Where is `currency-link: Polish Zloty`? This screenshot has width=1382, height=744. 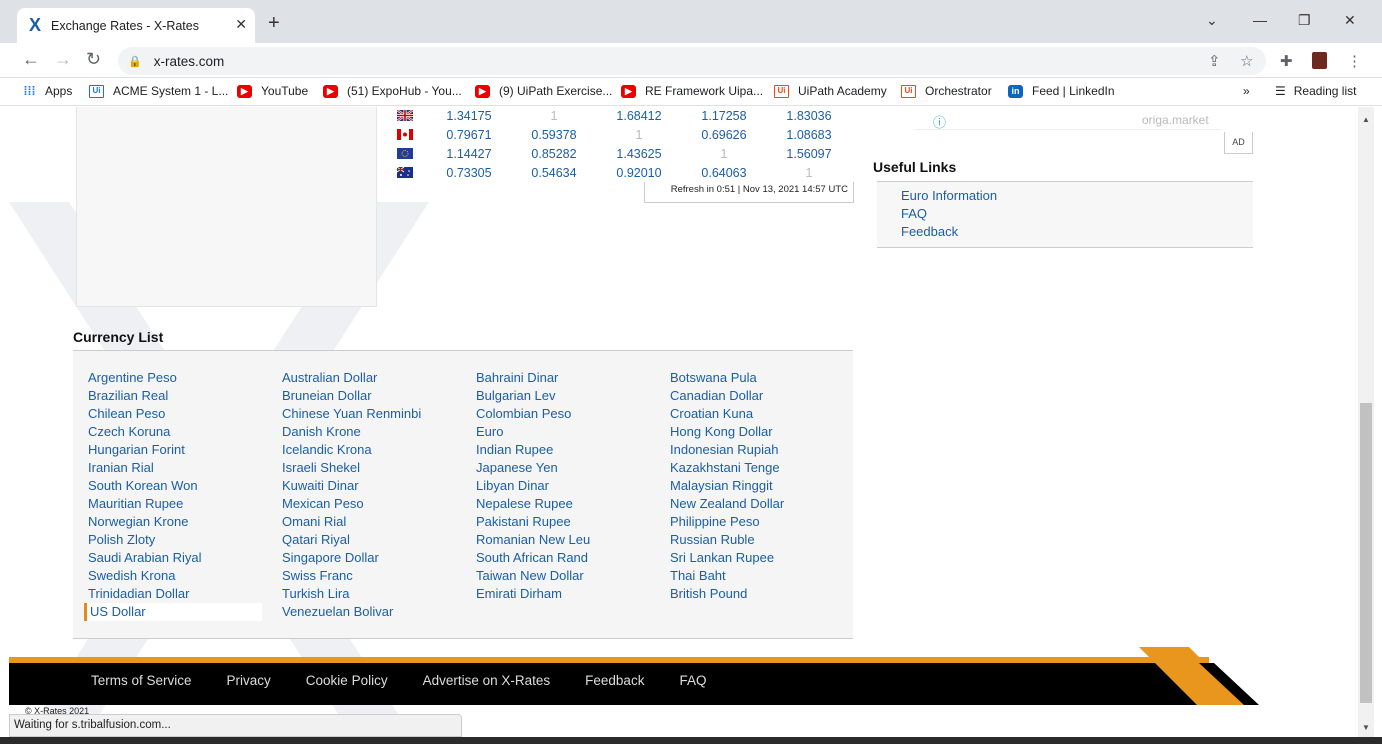 currency-link: Polish Zloty is located at coordinates (178, 540).